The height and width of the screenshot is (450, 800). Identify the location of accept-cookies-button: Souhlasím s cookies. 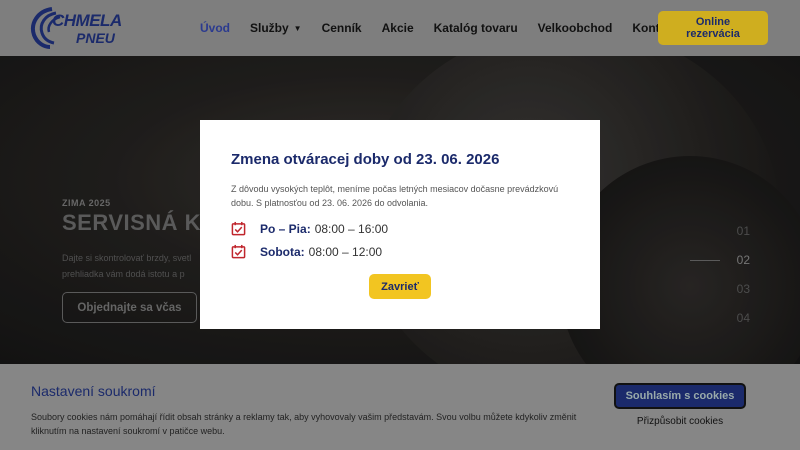
(680, 396).